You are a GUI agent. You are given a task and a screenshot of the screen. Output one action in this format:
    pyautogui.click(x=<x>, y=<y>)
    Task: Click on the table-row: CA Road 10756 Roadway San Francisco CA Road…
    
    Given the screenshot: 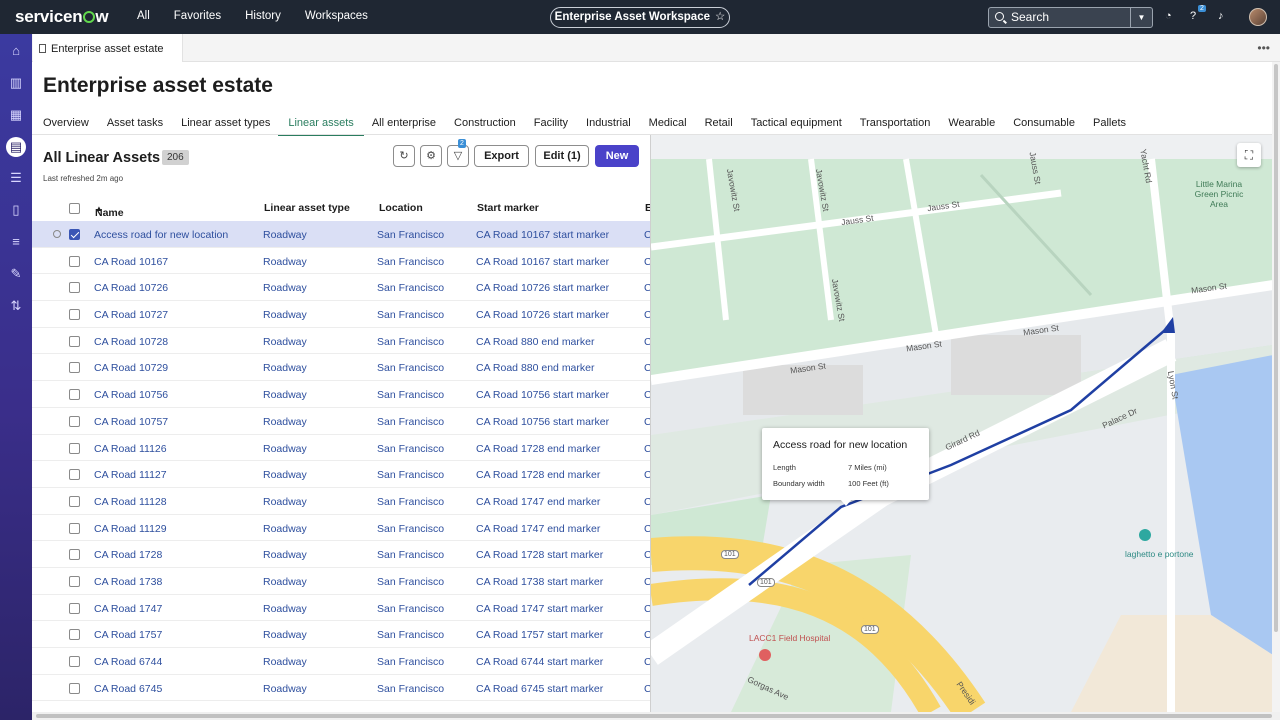 What is the action you would take?
    pyautogui.click(x=341, y=394)
    